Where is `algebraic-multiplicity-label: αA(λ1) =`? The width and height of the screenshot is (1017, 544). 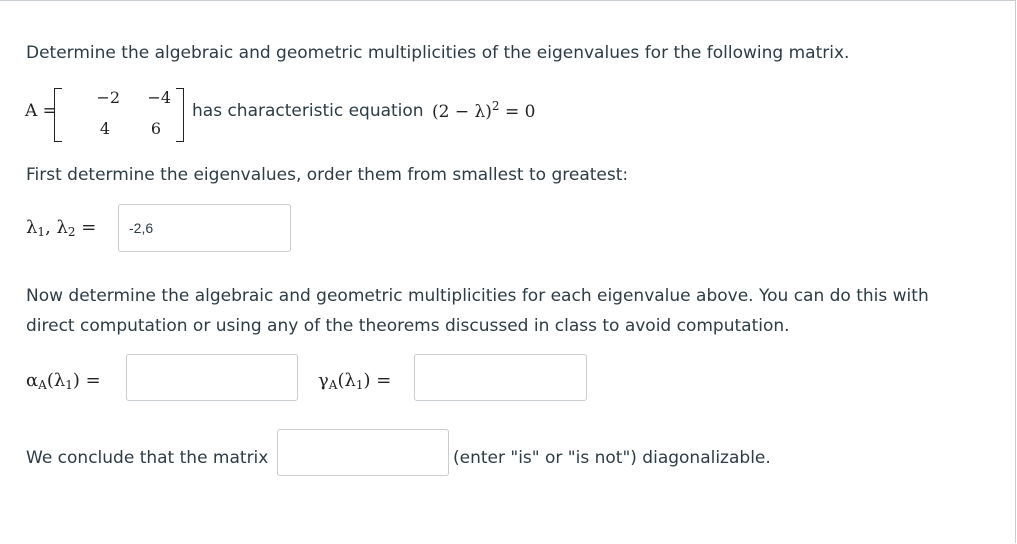
algebraic-multiplicity-label: αA(λ1) = is located at coordinates (63, 381).